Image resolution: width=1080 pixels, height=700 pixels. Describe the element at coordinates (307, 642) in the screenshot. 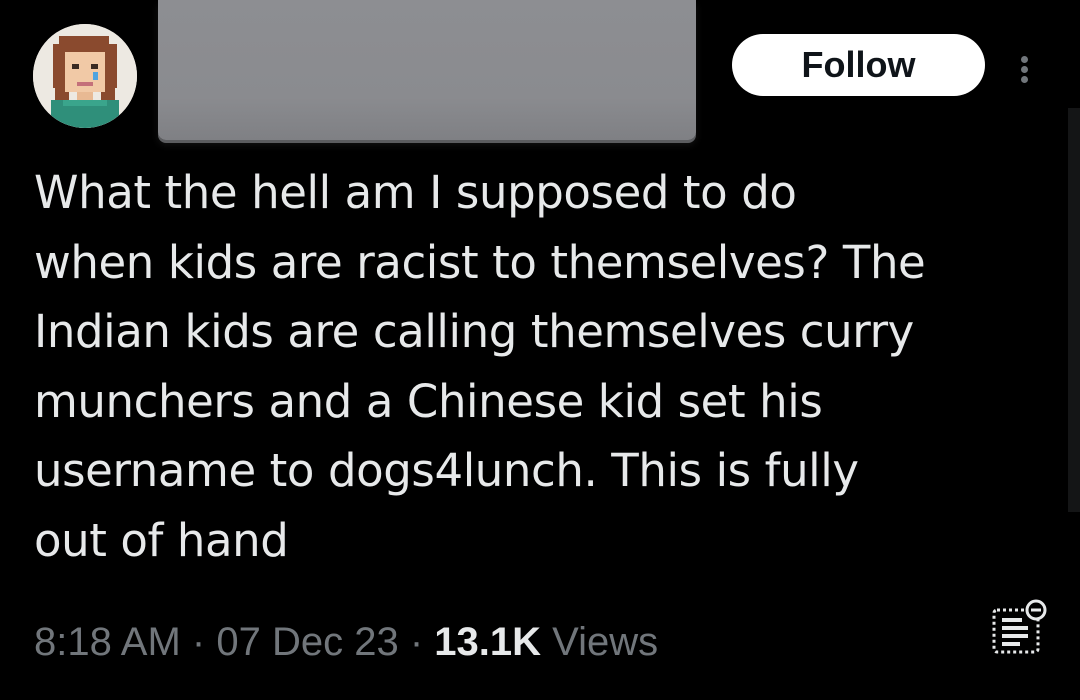

I see `tweet-date: 07 Dec 23` at that location.